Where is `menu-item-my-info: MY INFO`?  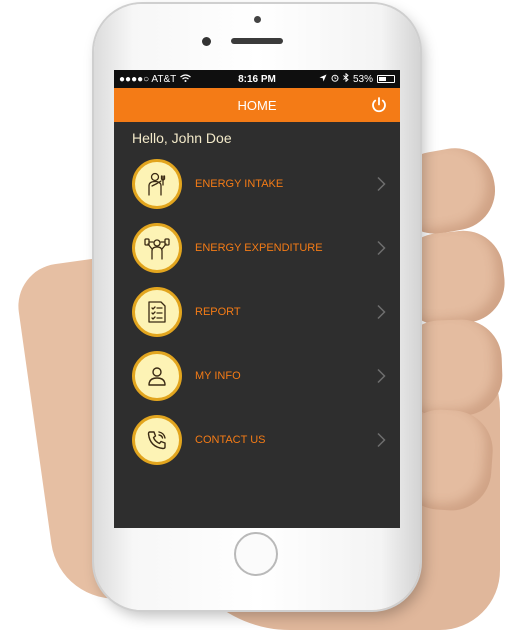
menu-item-my-info: MY INFO is located at coordinates (257, 376).